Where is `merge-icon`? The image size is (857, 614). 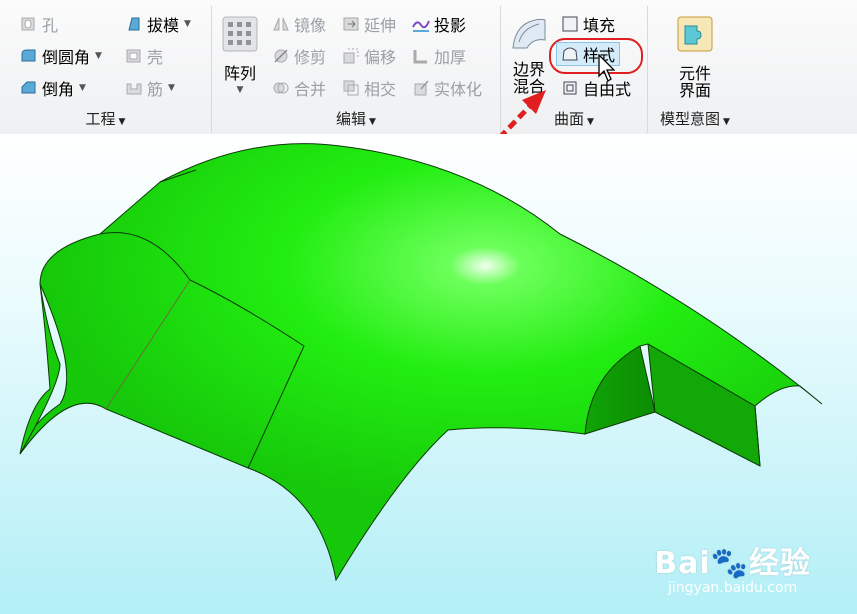 merge-icon is located at coordinates (281, 88).